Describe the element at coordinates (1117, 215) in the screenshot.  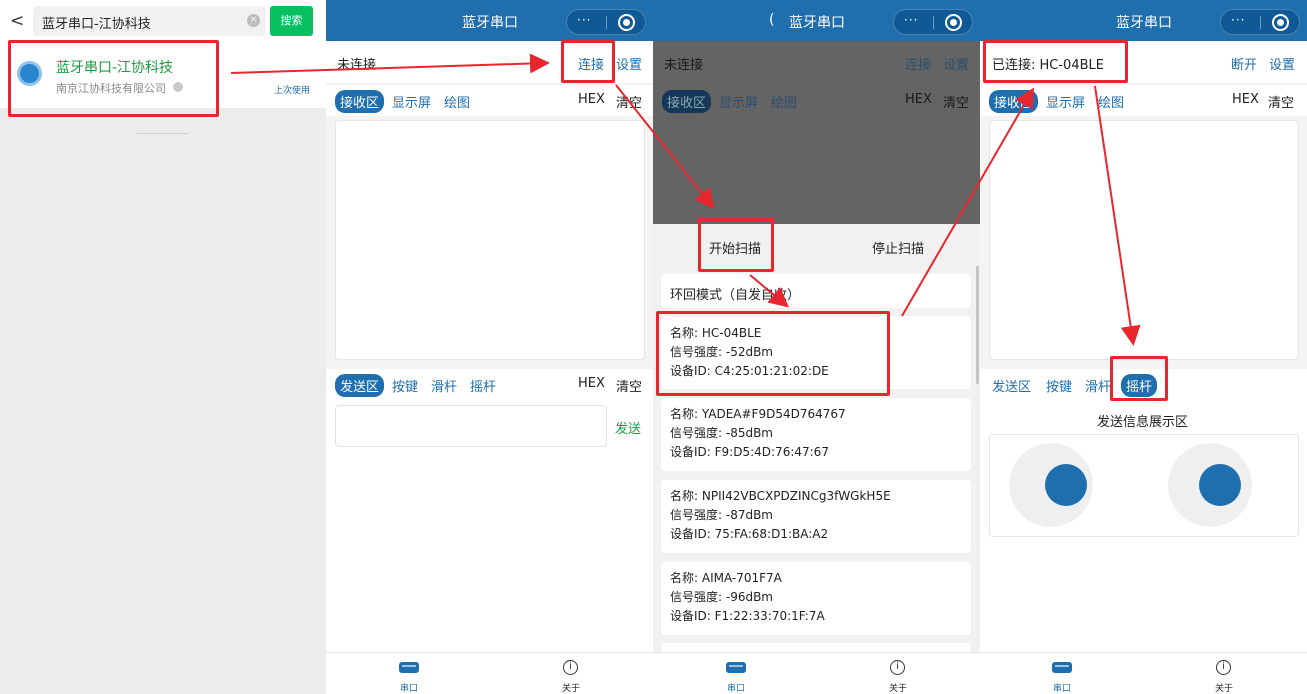
I see `arrow-connected-to-joystick` at that location.